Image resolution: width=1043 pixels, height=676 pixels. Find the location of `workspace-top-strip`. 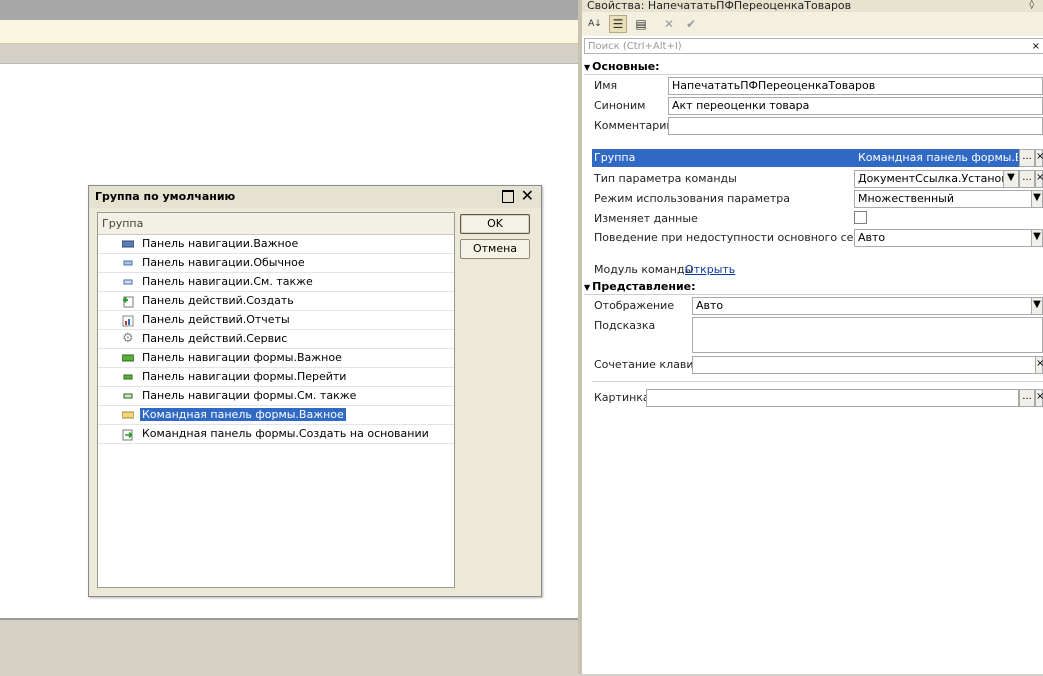

workspace-top-strip is located at coordinates (289, 10).